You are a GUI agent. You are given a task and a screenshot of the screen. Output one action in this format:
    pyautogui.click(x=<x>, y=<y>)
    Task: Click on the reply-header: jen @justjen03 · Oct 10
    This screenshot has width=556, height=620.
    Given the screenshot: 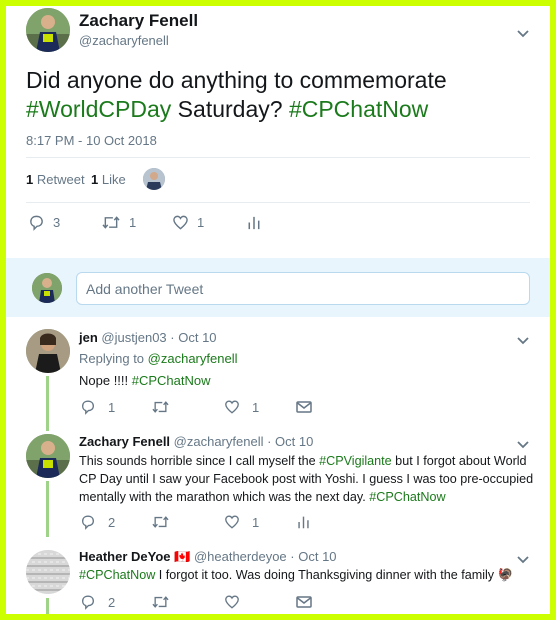 What is the action you would take?
    pyautogui.click(x=148, y=337)
    